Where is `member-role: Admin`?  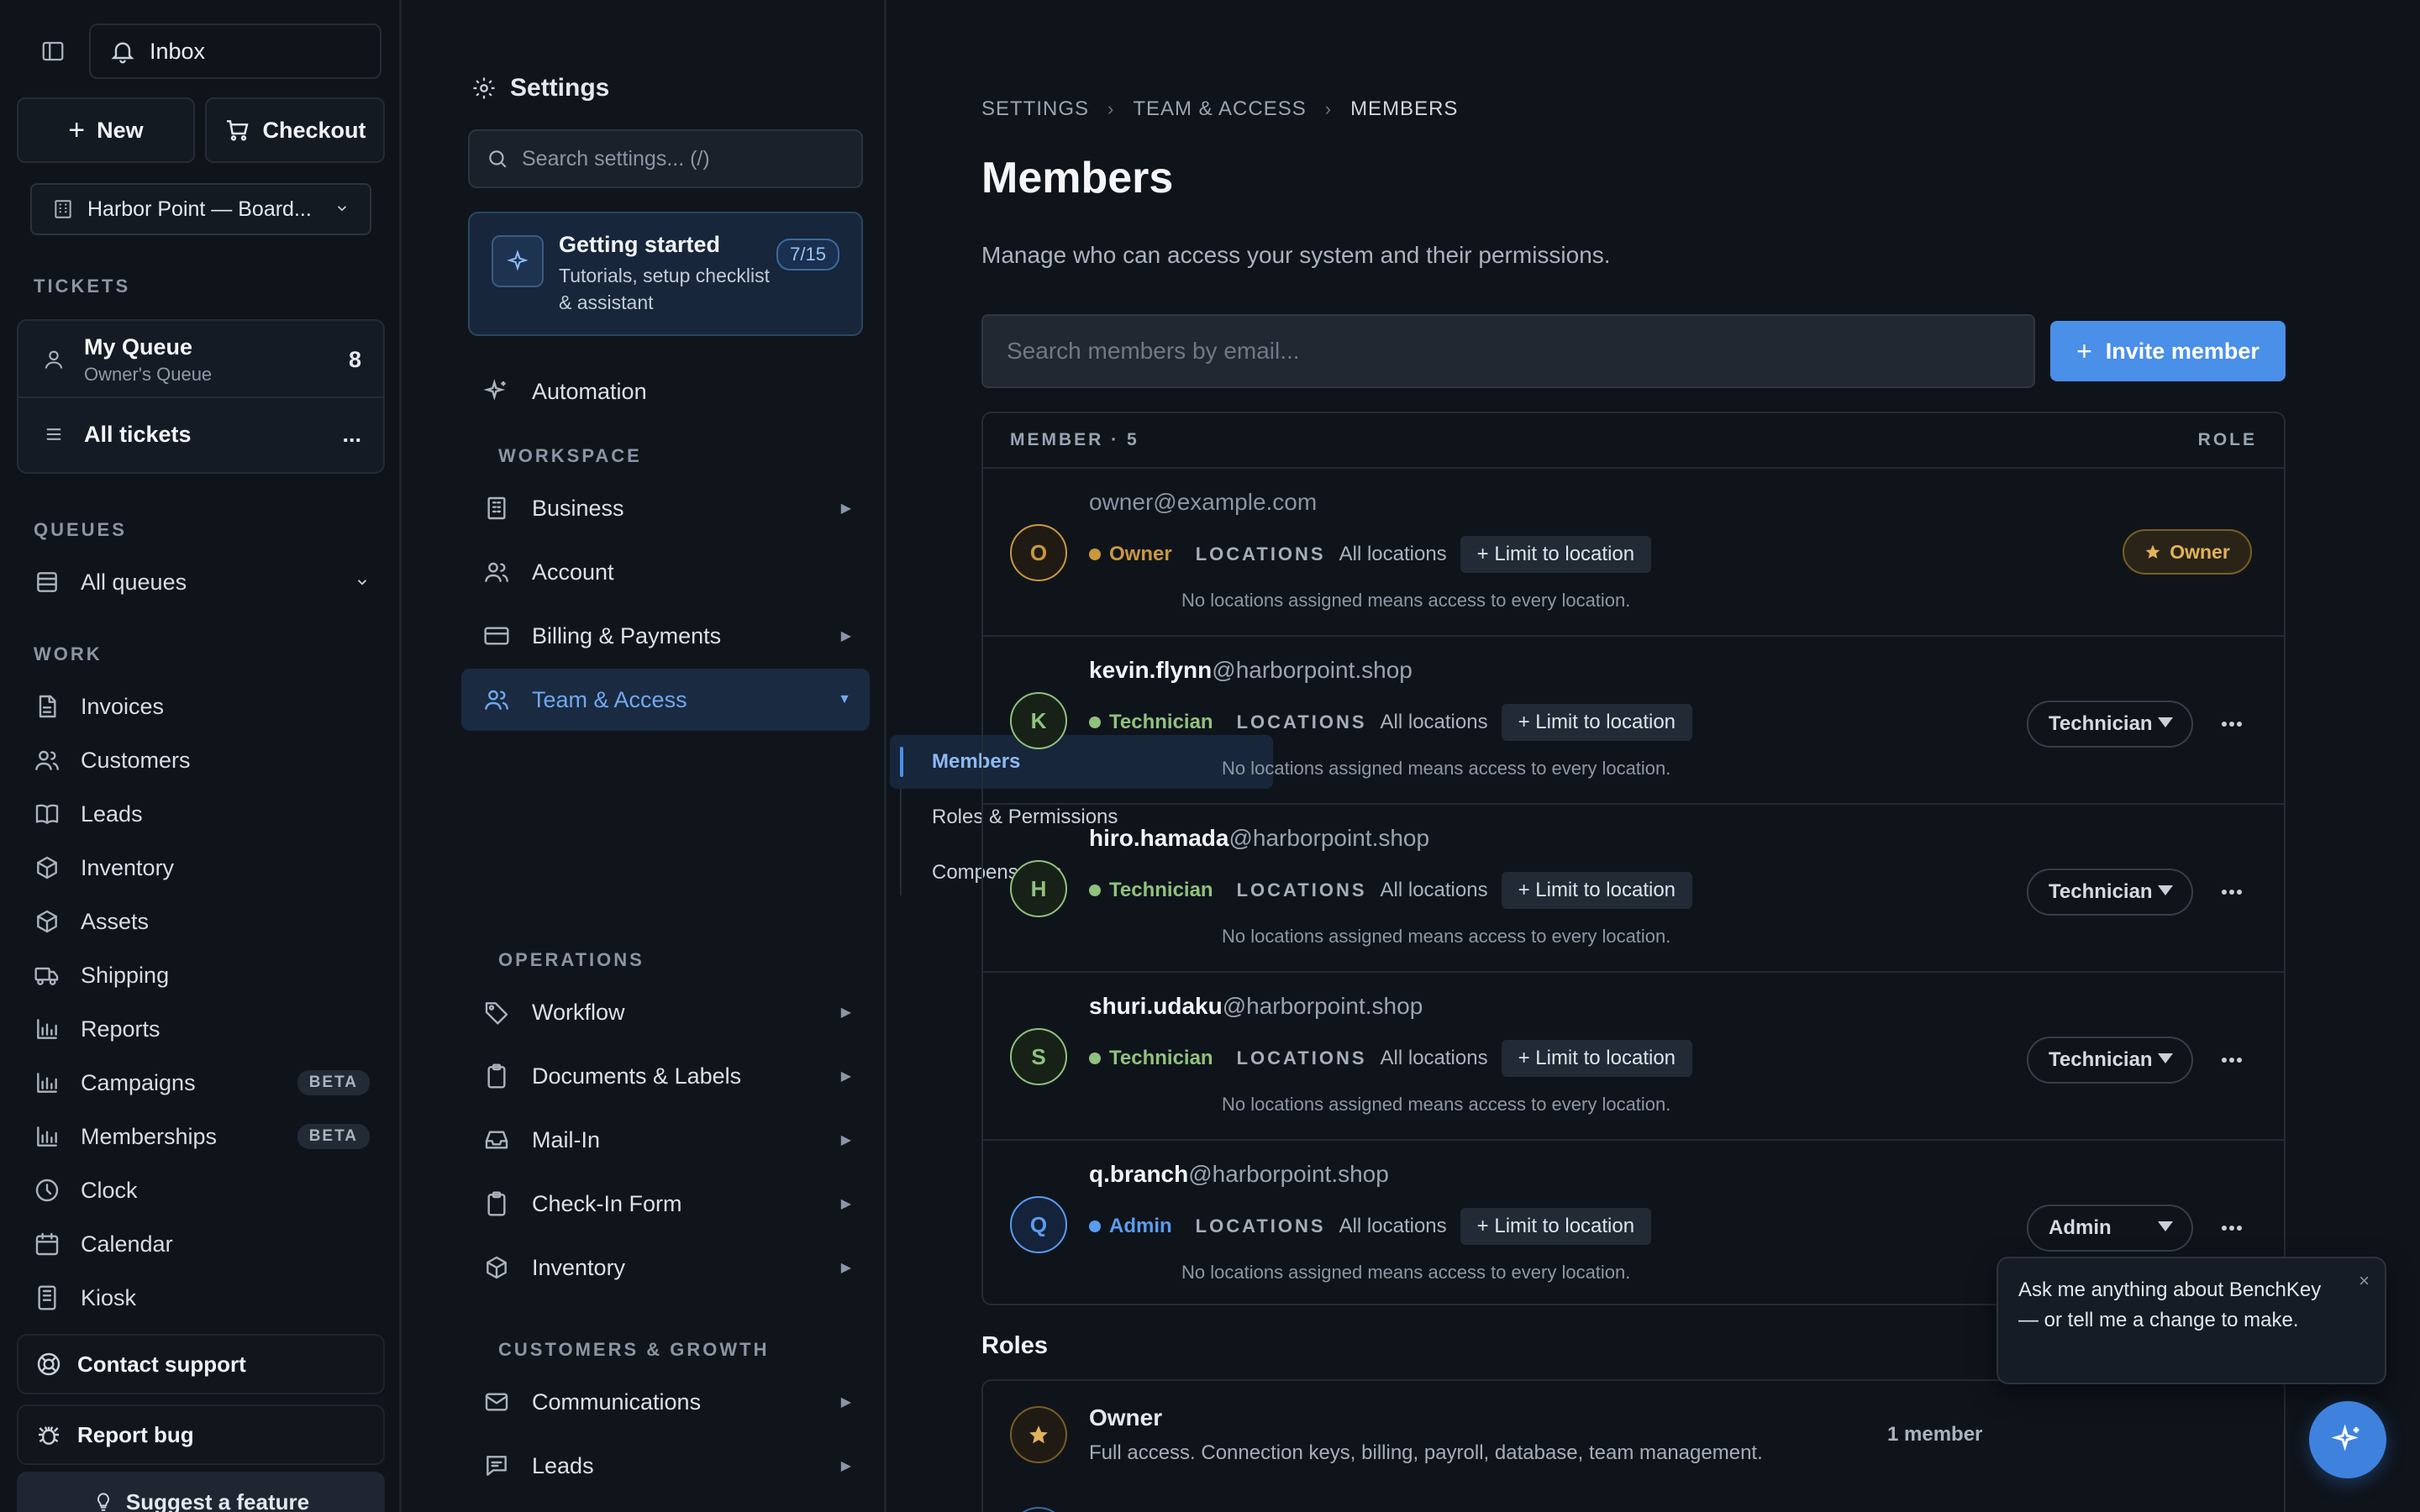
member-role: Admin is located at coordinates (1131, 1226).